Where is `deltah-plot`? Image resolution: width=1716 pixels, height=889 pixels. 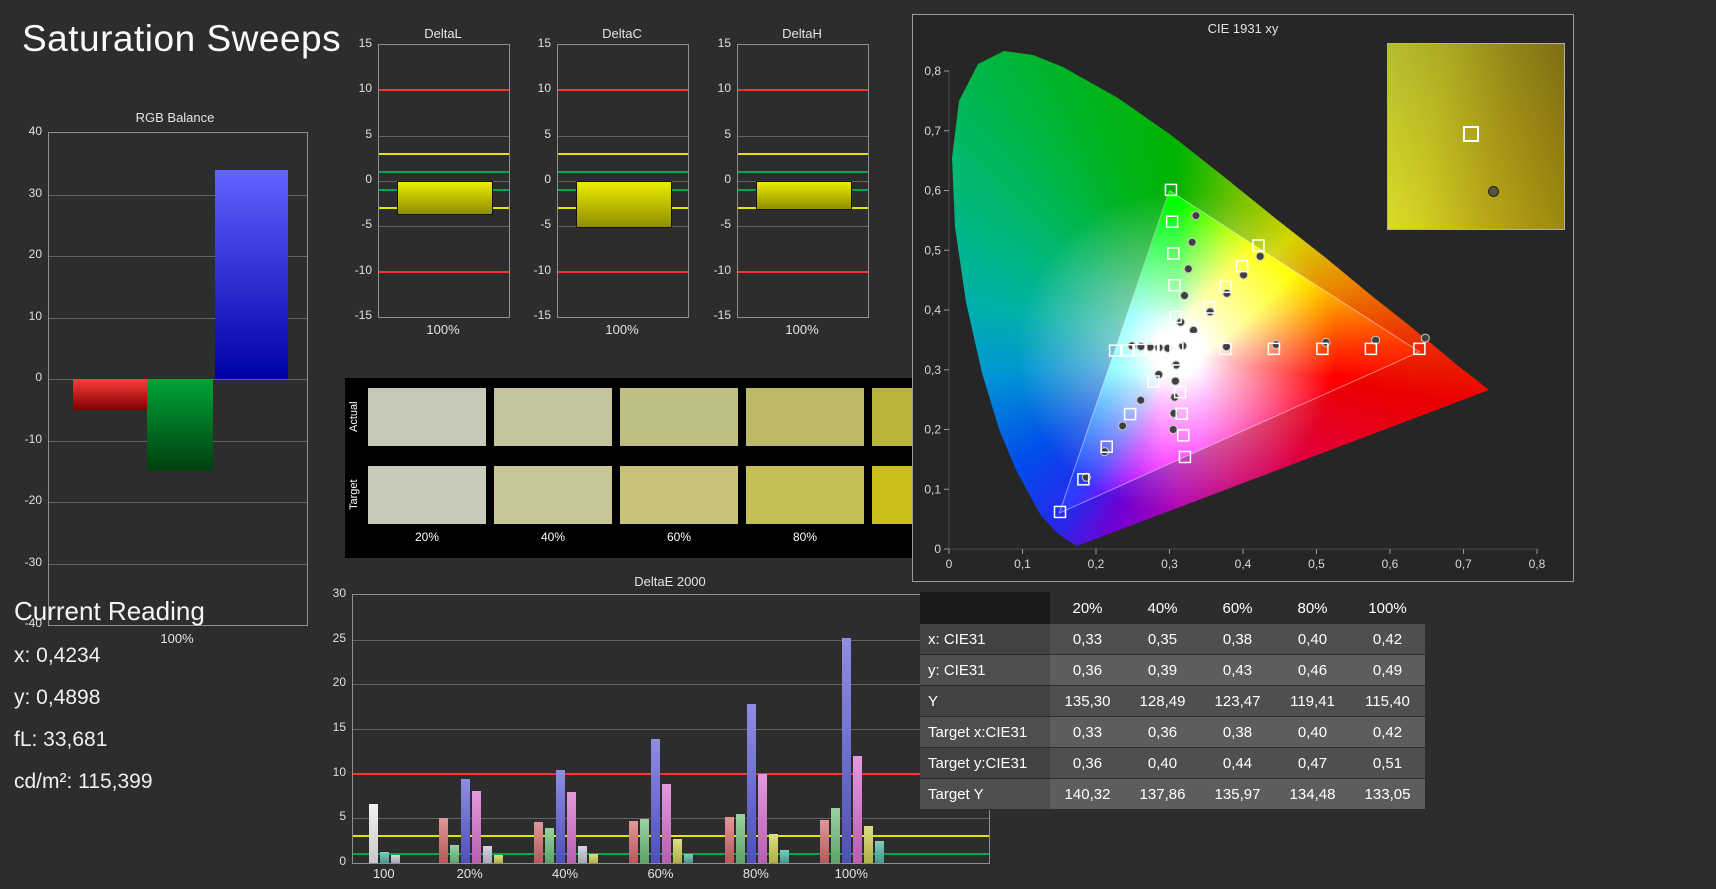 deltah-plot is located at coordinates (803, 181).